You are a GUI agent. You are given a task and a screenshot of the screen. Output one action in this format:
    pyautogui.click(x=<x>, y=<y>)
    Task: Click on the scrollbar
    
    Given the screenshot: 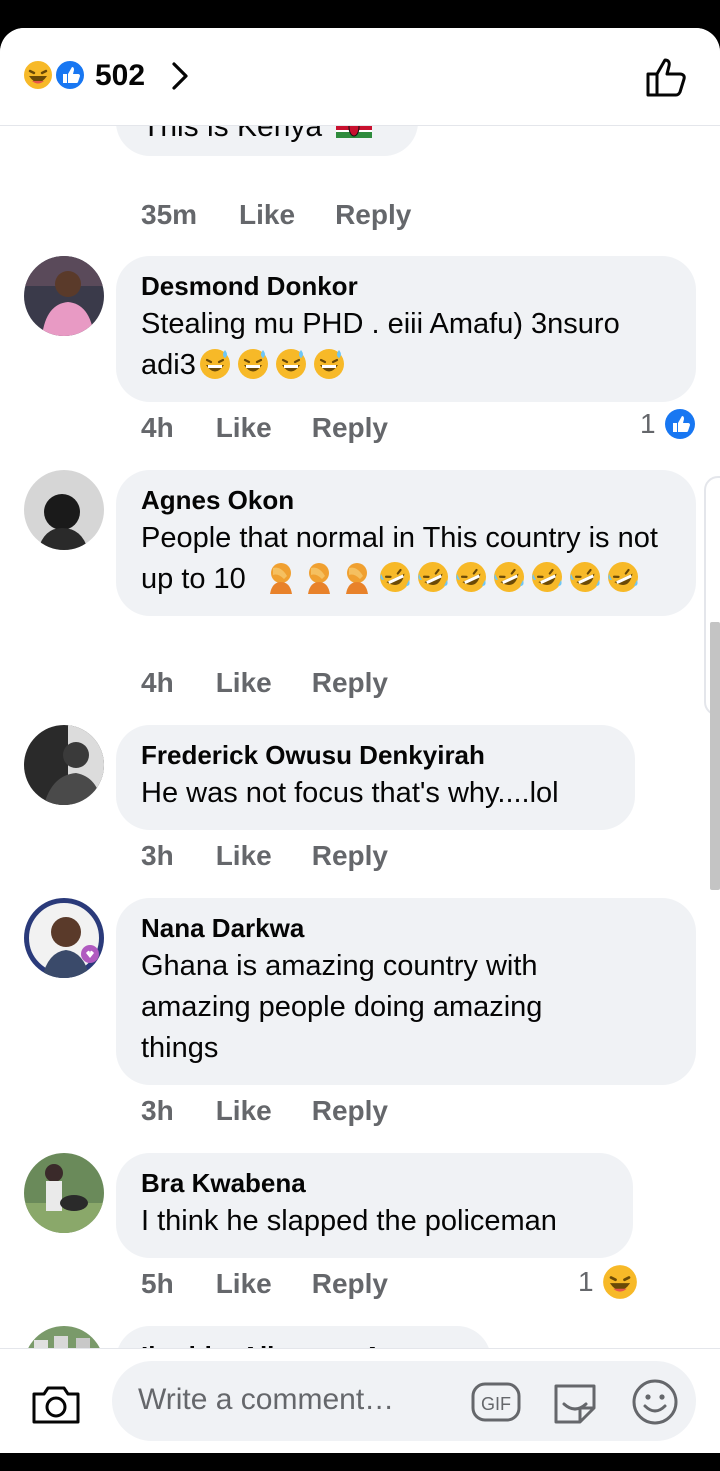 What is the action you would take?
    pyautogui.click(x=715, y=756)
    